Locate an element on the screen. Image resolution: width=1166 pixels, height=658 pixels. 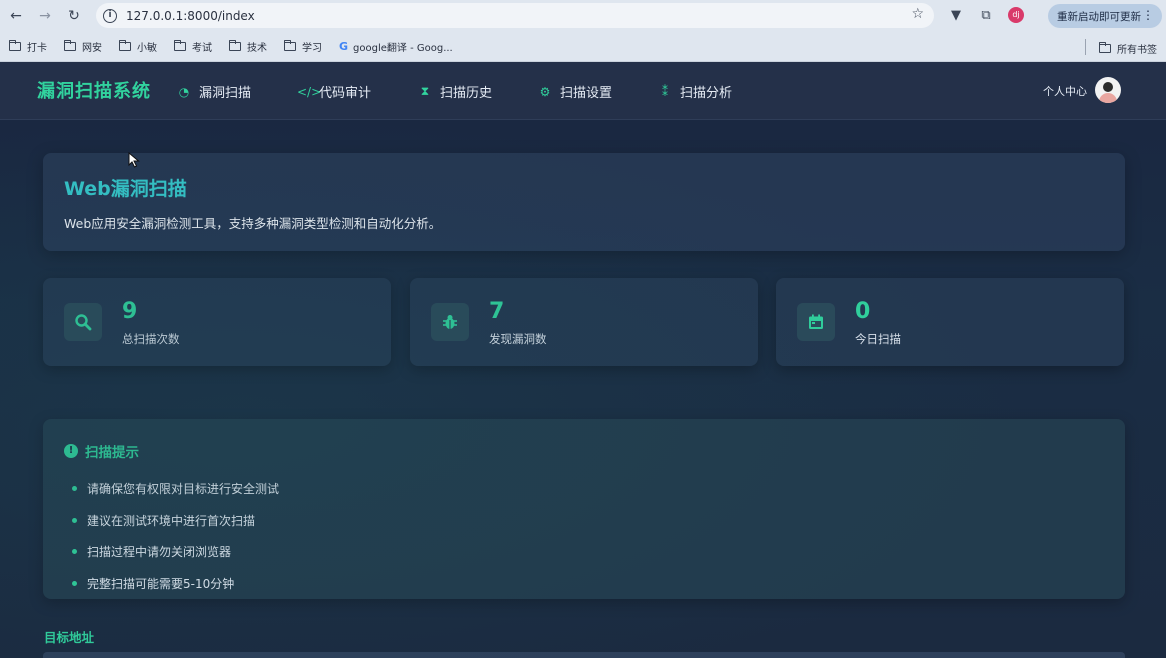
nav-scan-settings: ⚙ 扫描设置 is located at coordinates (575, 92).